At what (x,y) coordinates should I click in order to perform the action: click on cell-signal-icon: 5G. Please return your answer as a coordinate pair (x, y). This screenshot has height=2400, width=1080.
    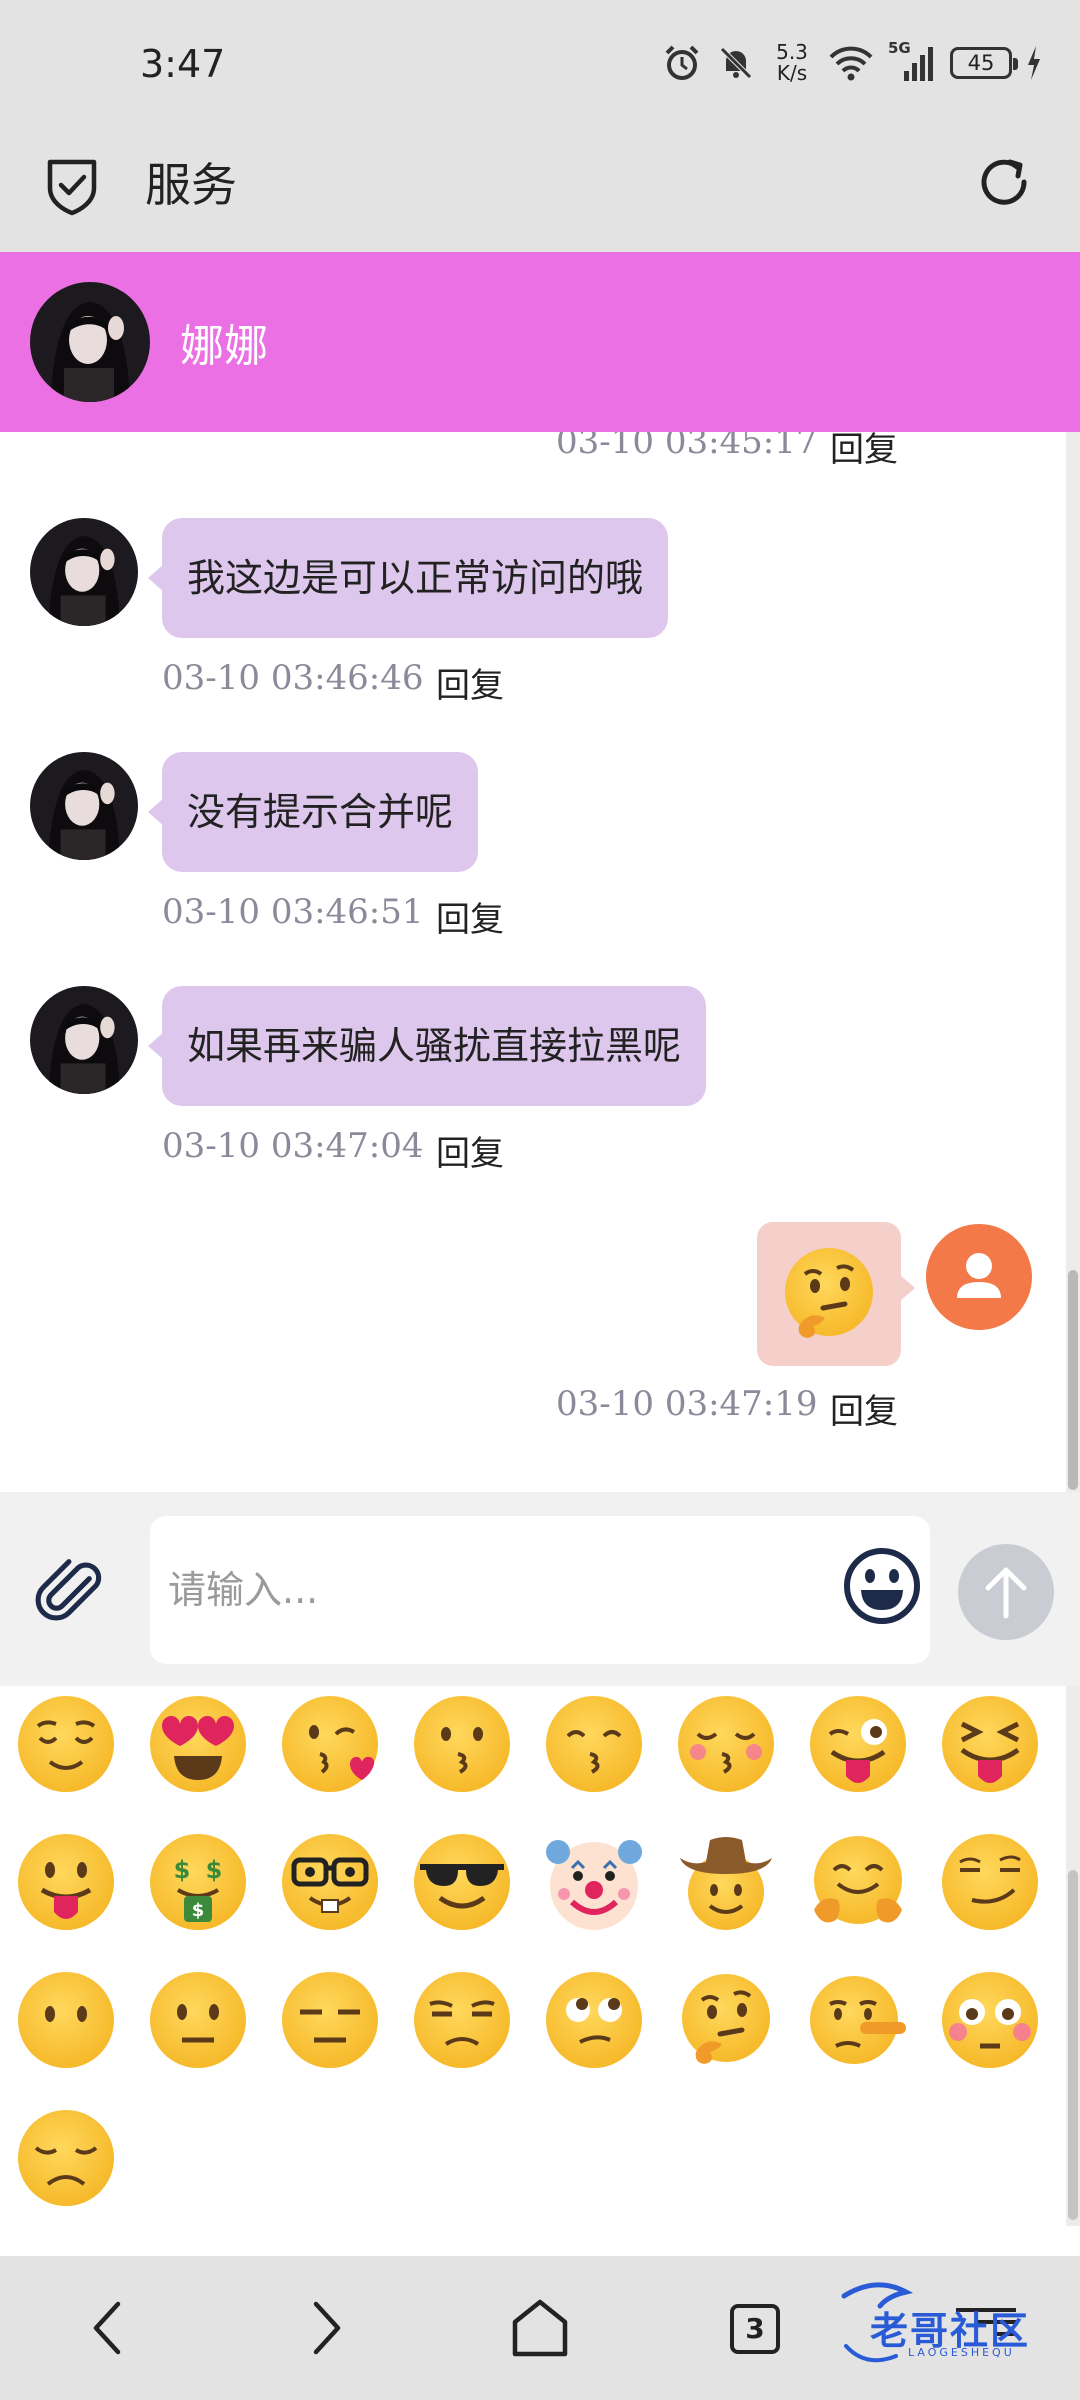
    Looking at the image, I should click on (912, 61).